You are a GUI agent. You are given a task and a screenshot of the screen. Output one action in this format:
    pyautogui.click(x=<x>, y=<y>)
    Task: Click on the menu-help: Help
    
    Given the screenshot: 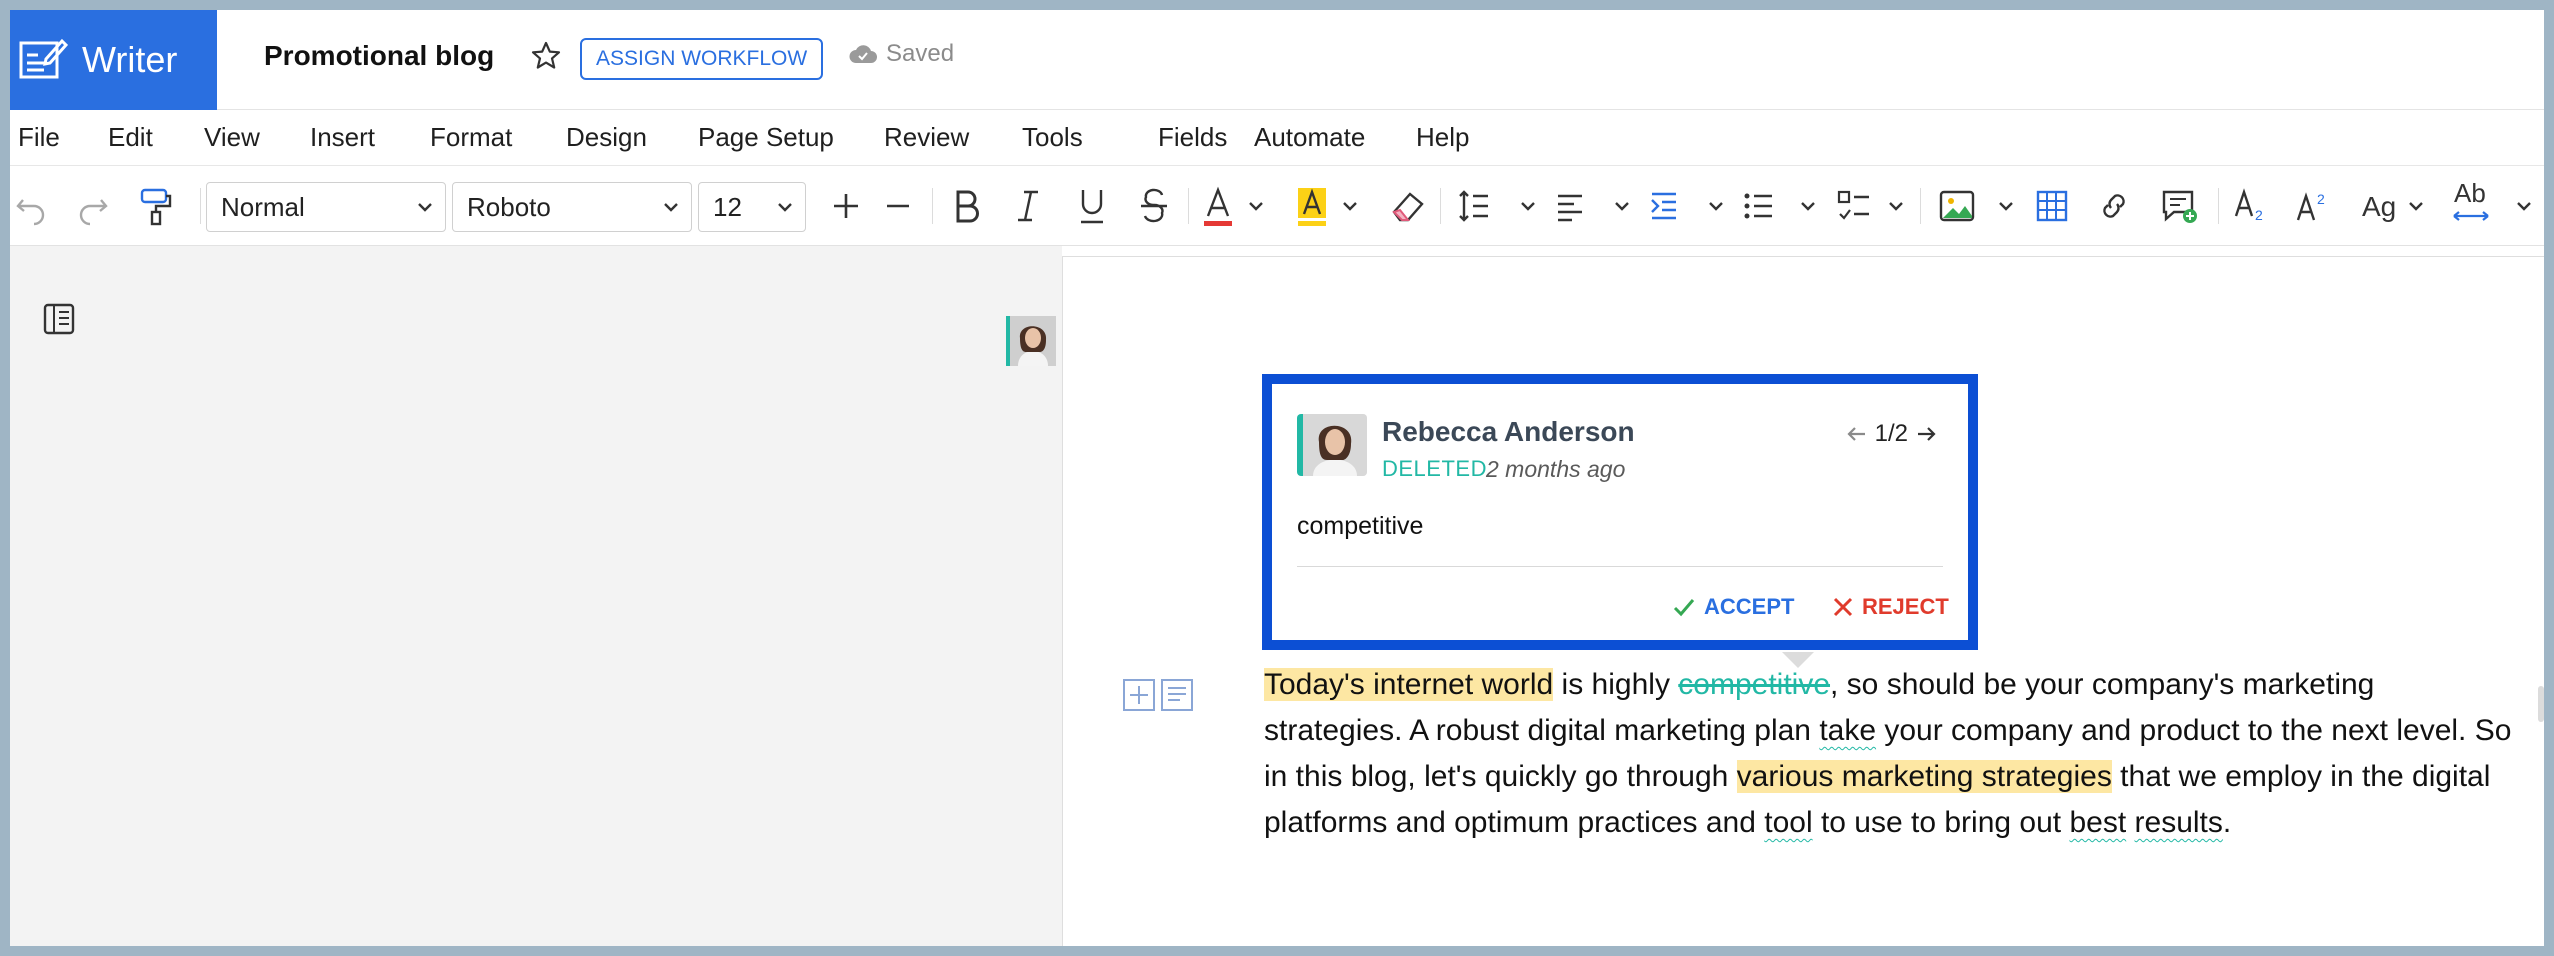 What is the action you would take?
    pyautogui.click(x=1442, y=137)
    